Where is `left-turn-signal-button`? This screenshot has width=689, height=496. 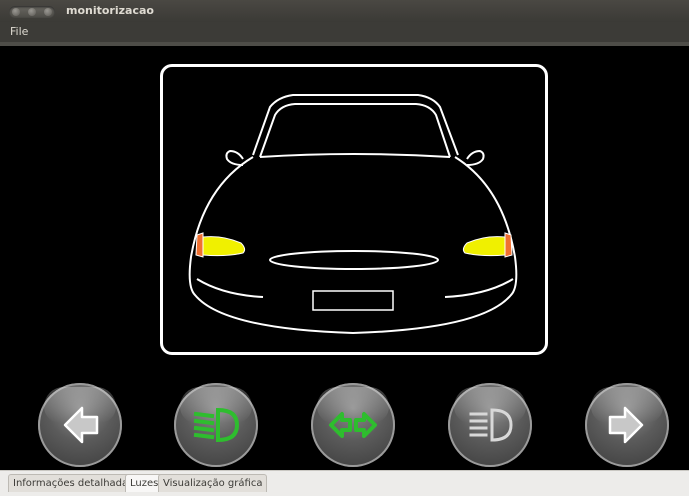 left-turn-signal-button is located at coordinates (80, 425).